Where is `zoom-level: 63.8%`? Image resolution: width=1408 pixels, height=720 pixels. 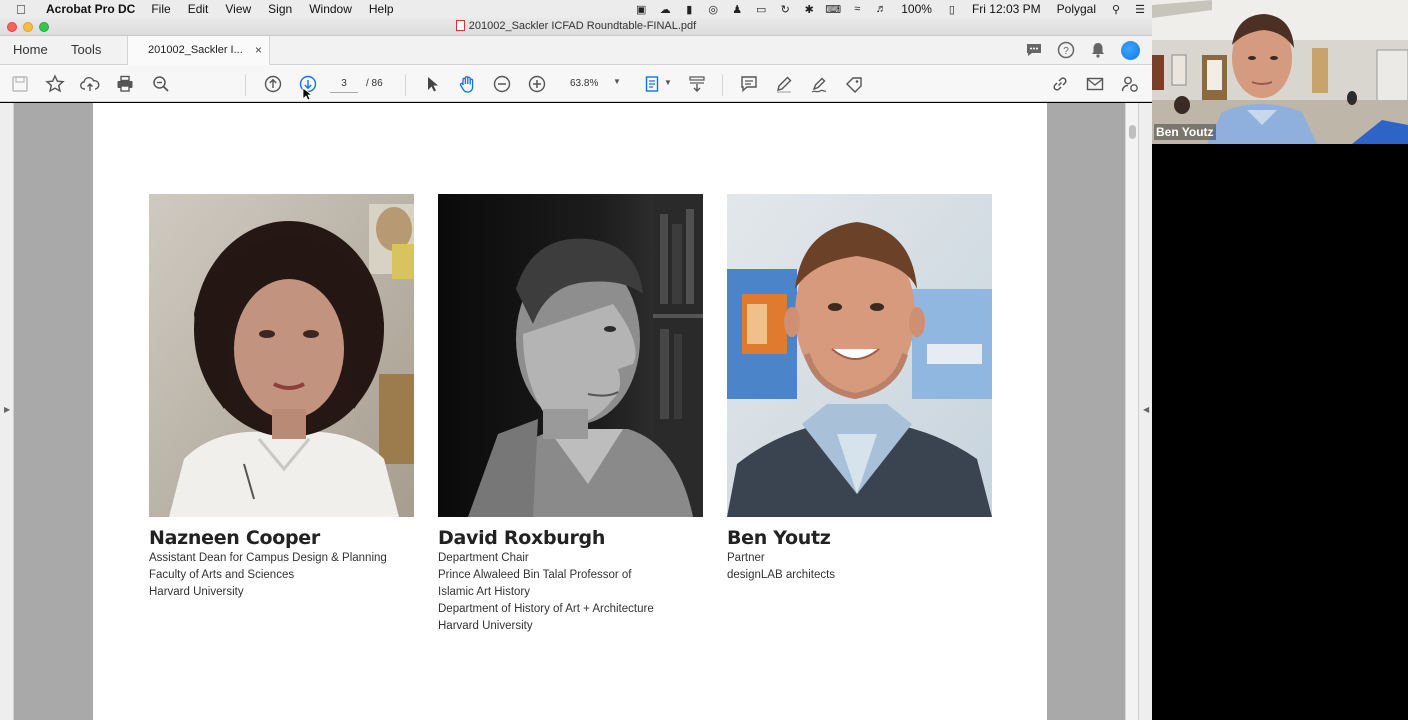 zoom-level: 63.8% is located at coordinates (584, 83).